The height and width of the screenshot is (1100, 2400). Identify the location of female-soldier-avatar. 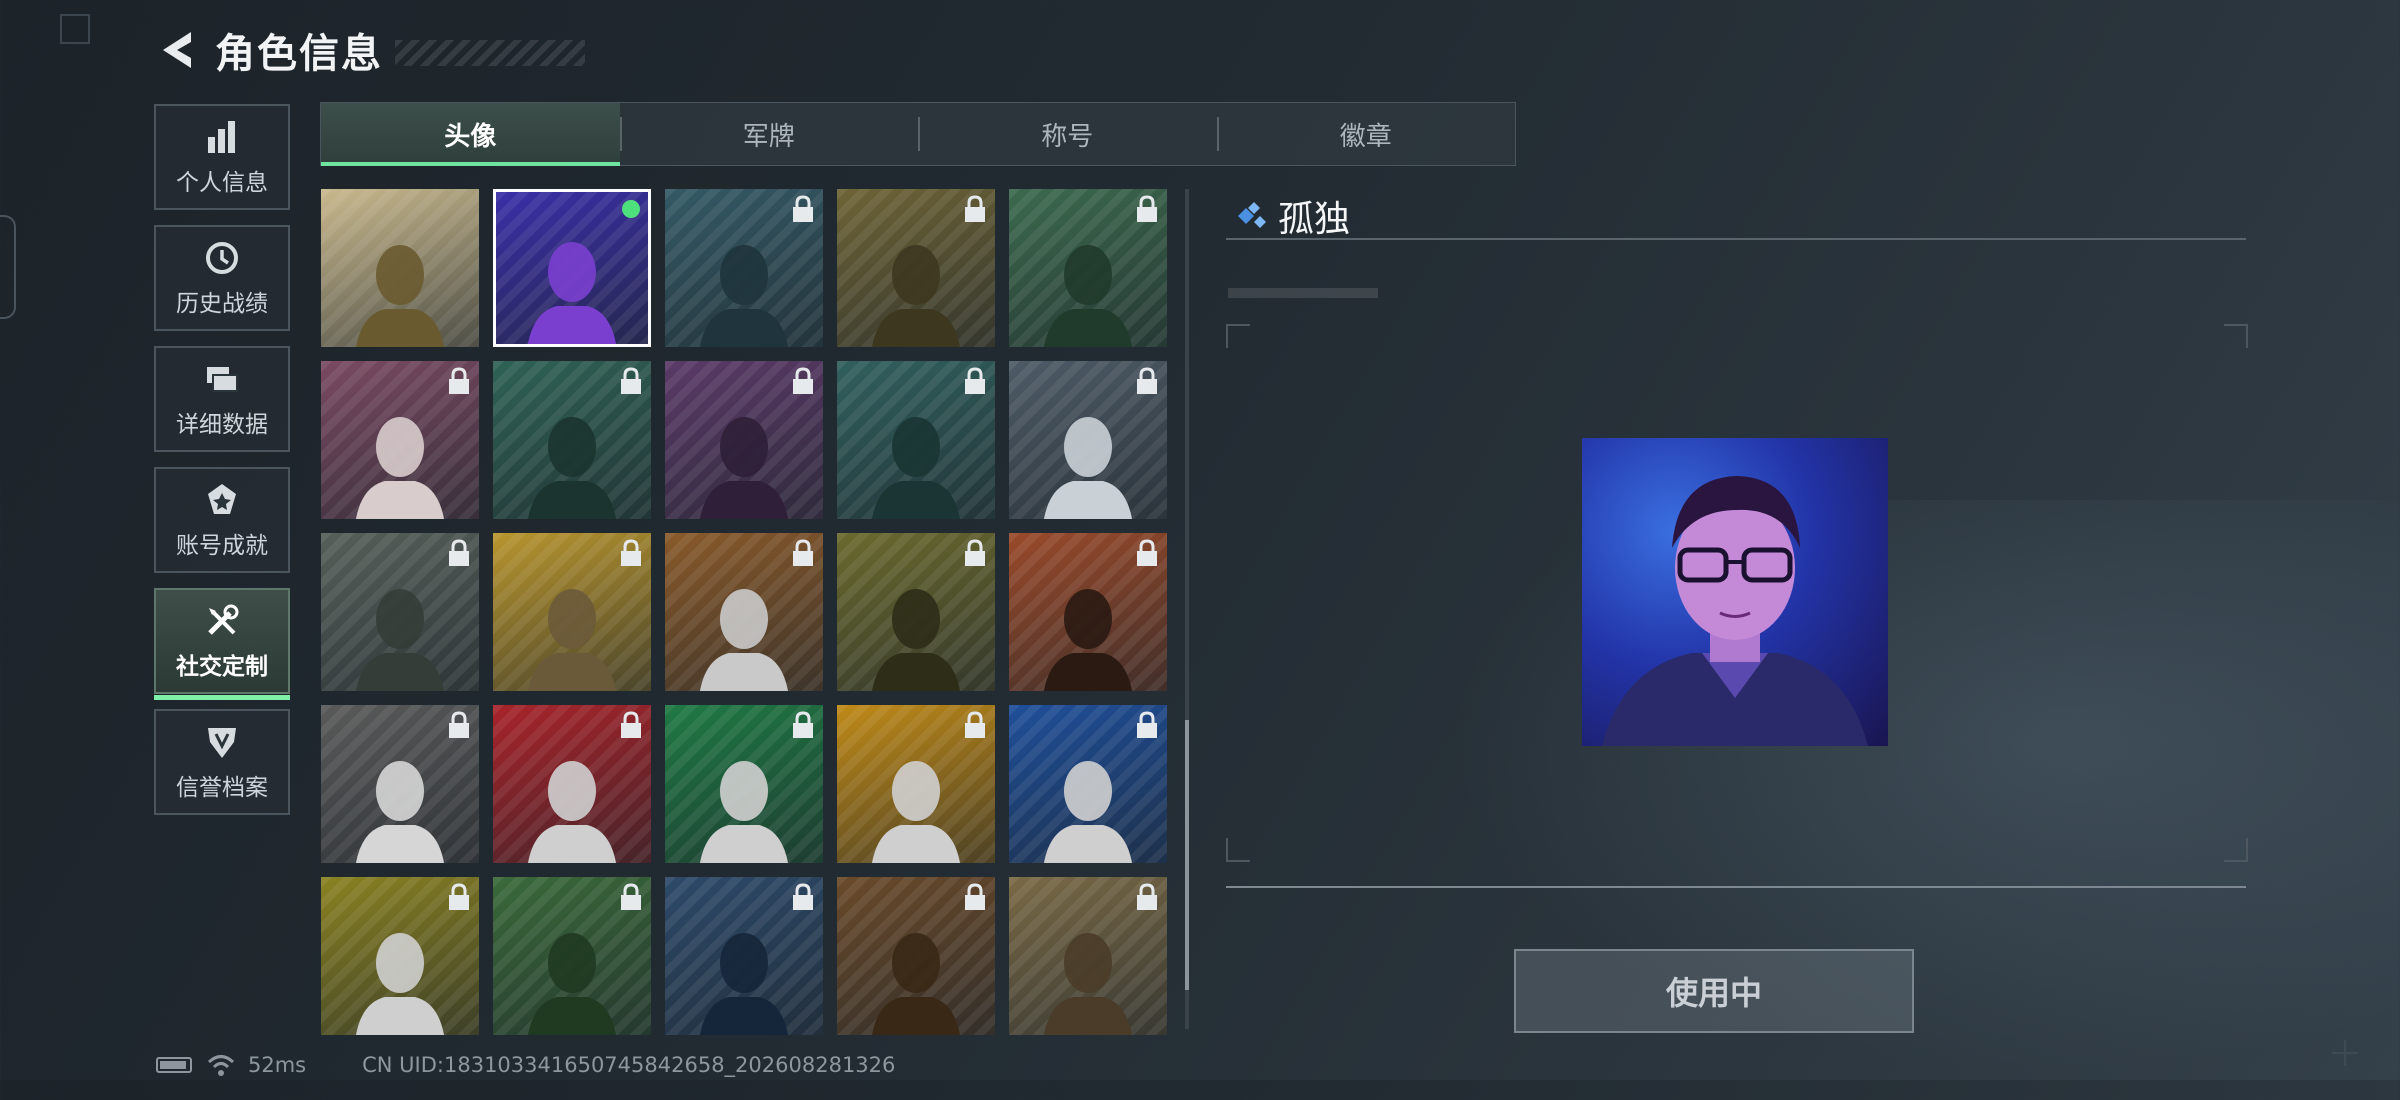
(572, 956).